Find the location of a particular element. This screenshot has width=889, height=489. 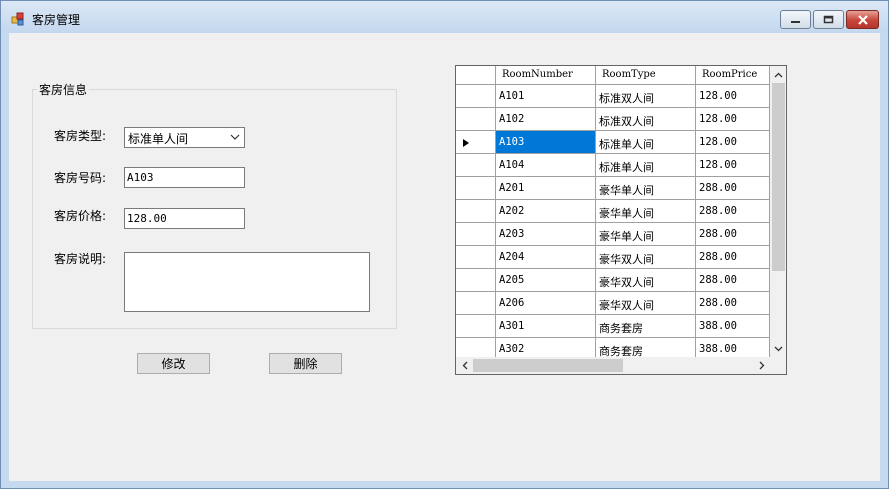

room-price-label: 客房价格: is located at coordinates (80, 216).